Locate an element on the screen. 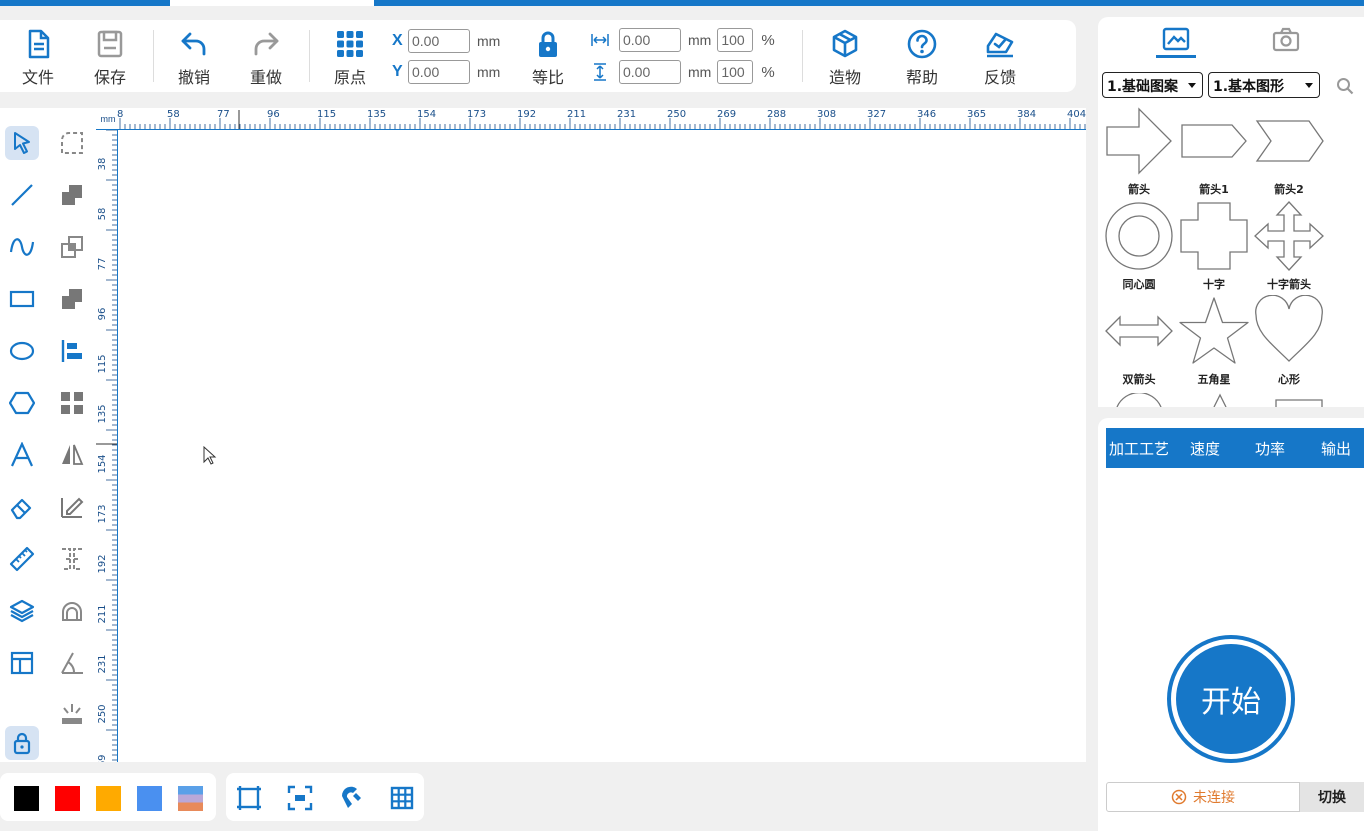 The width and height of the screenshot is (1364, 831). unit-label: mm is located at coordinates (489, 72).